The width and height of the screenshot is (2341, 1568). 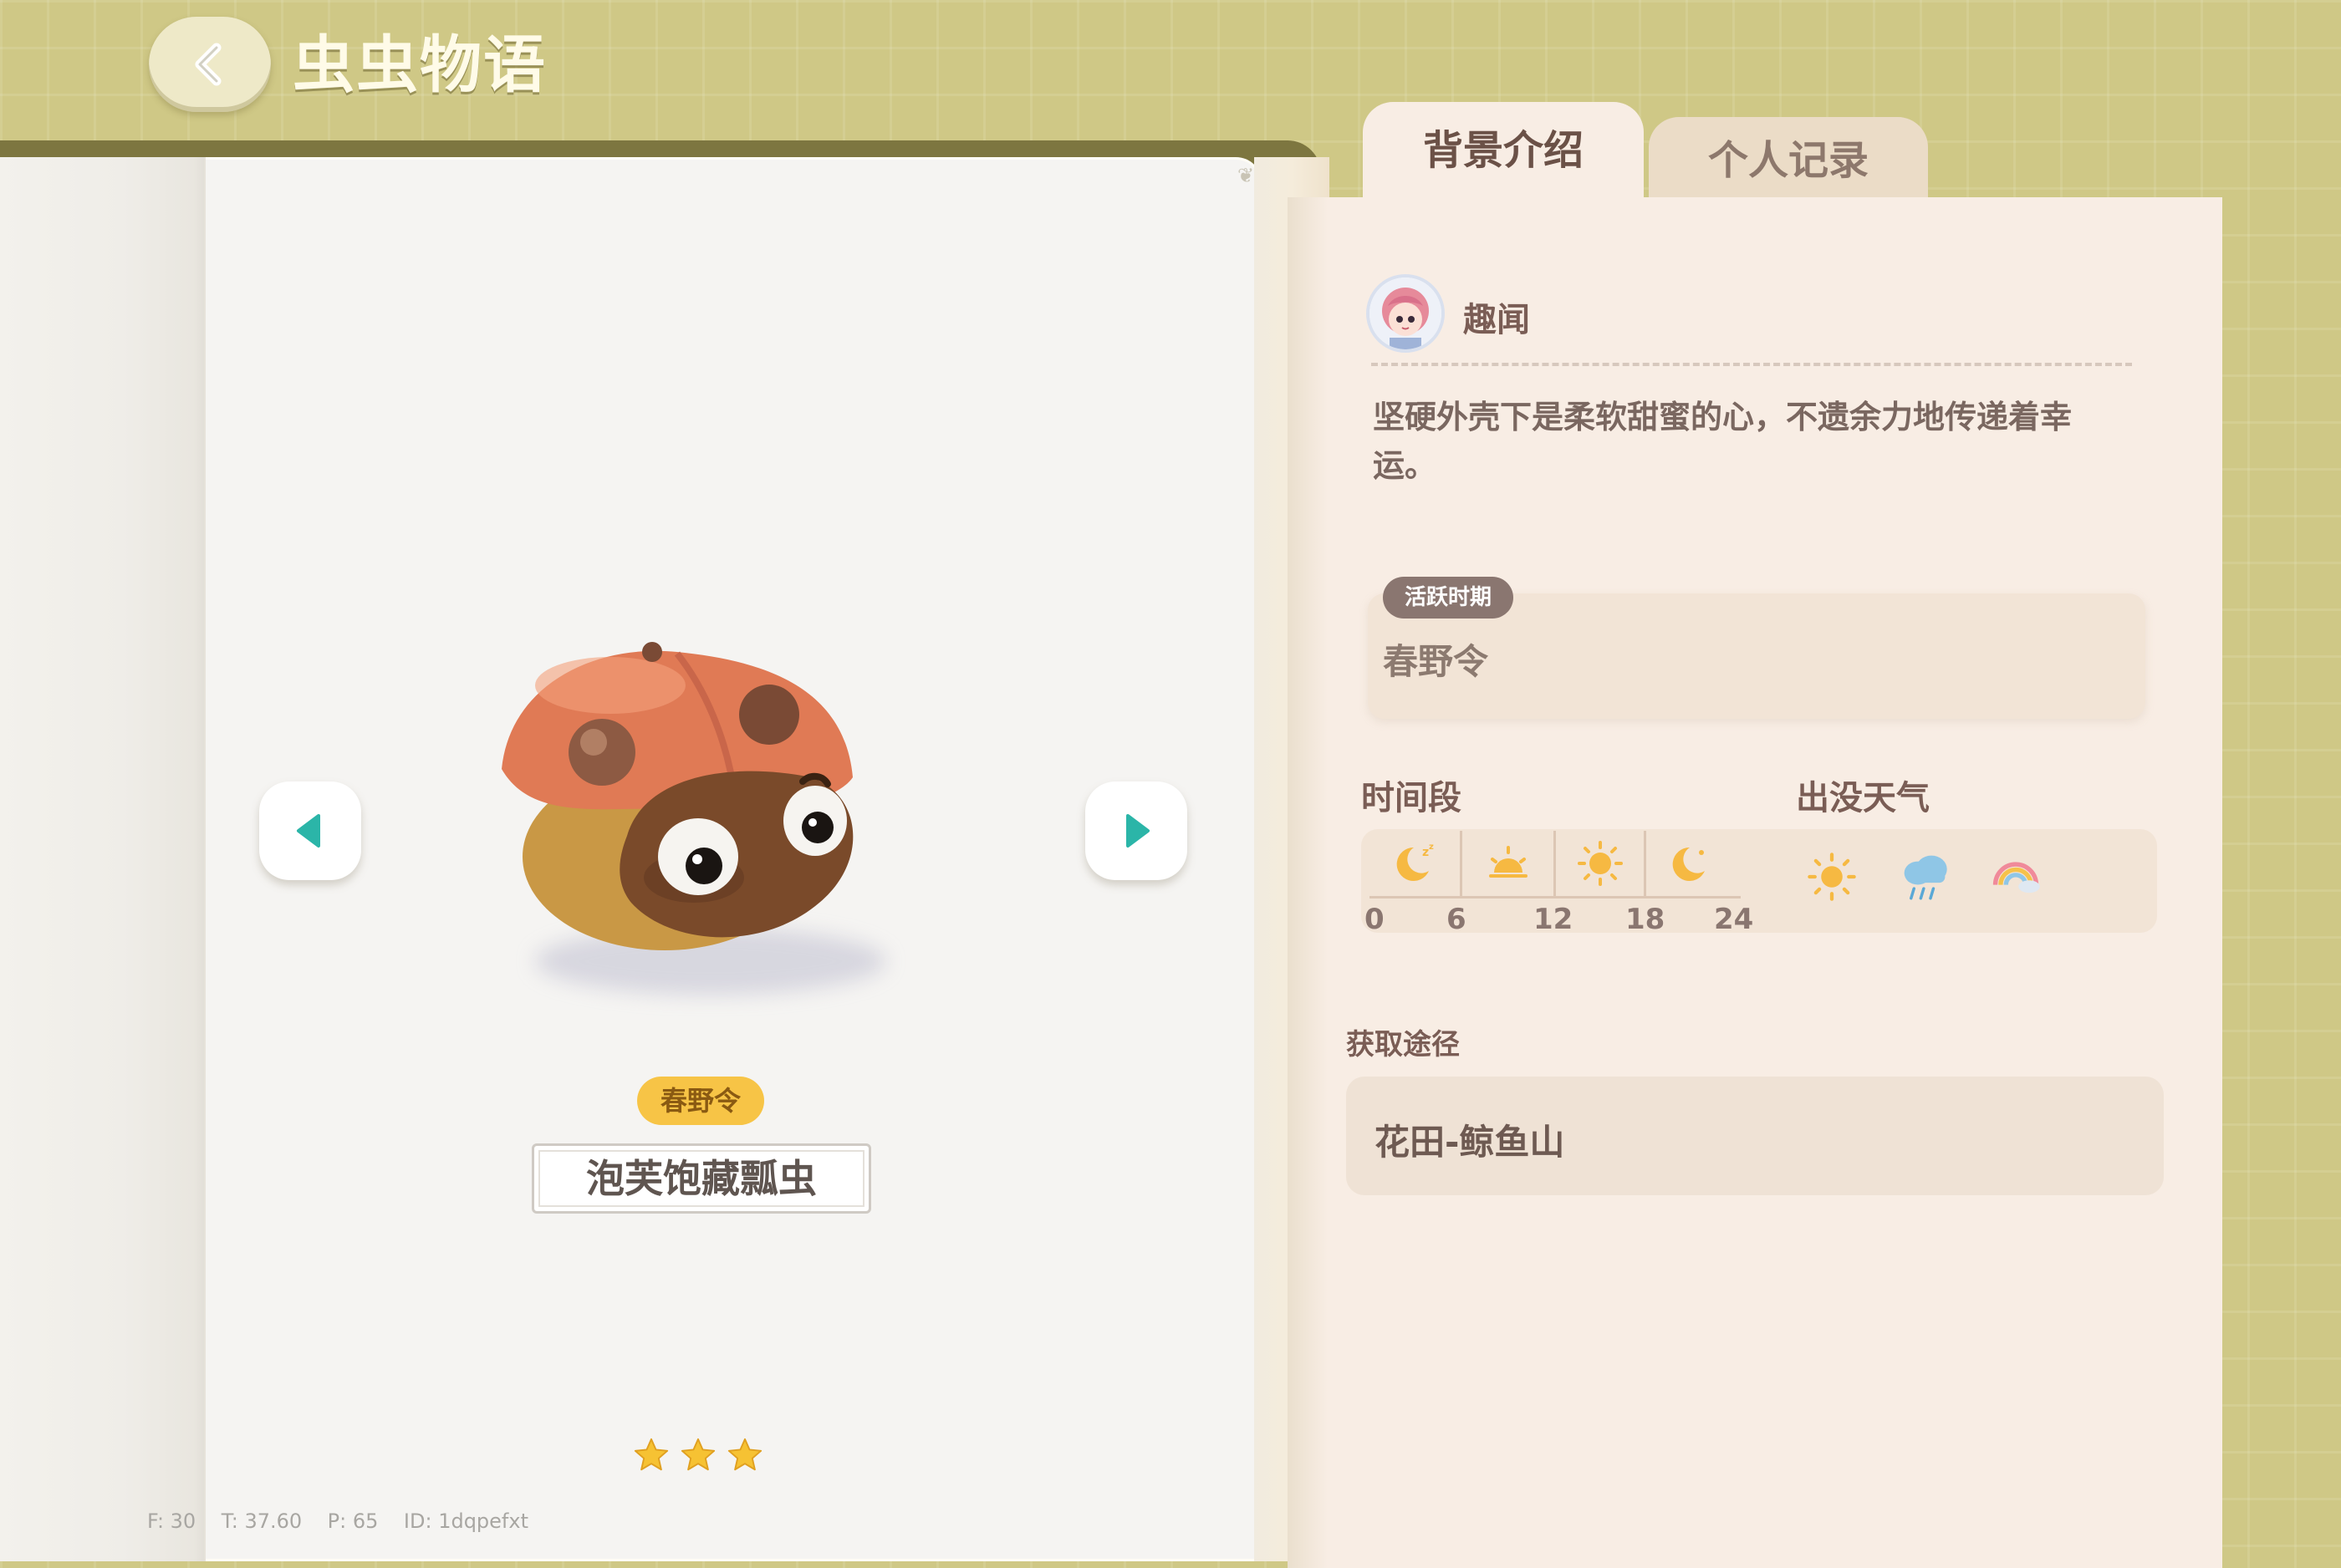 What do you see at coordinates (1723, 441) in the screenshot?
I see `fun-fact-text: 坚硬外壳下是柔软甜蜜的心，不遗余力地传递着幸运。` at bounding box center [1723, 441].